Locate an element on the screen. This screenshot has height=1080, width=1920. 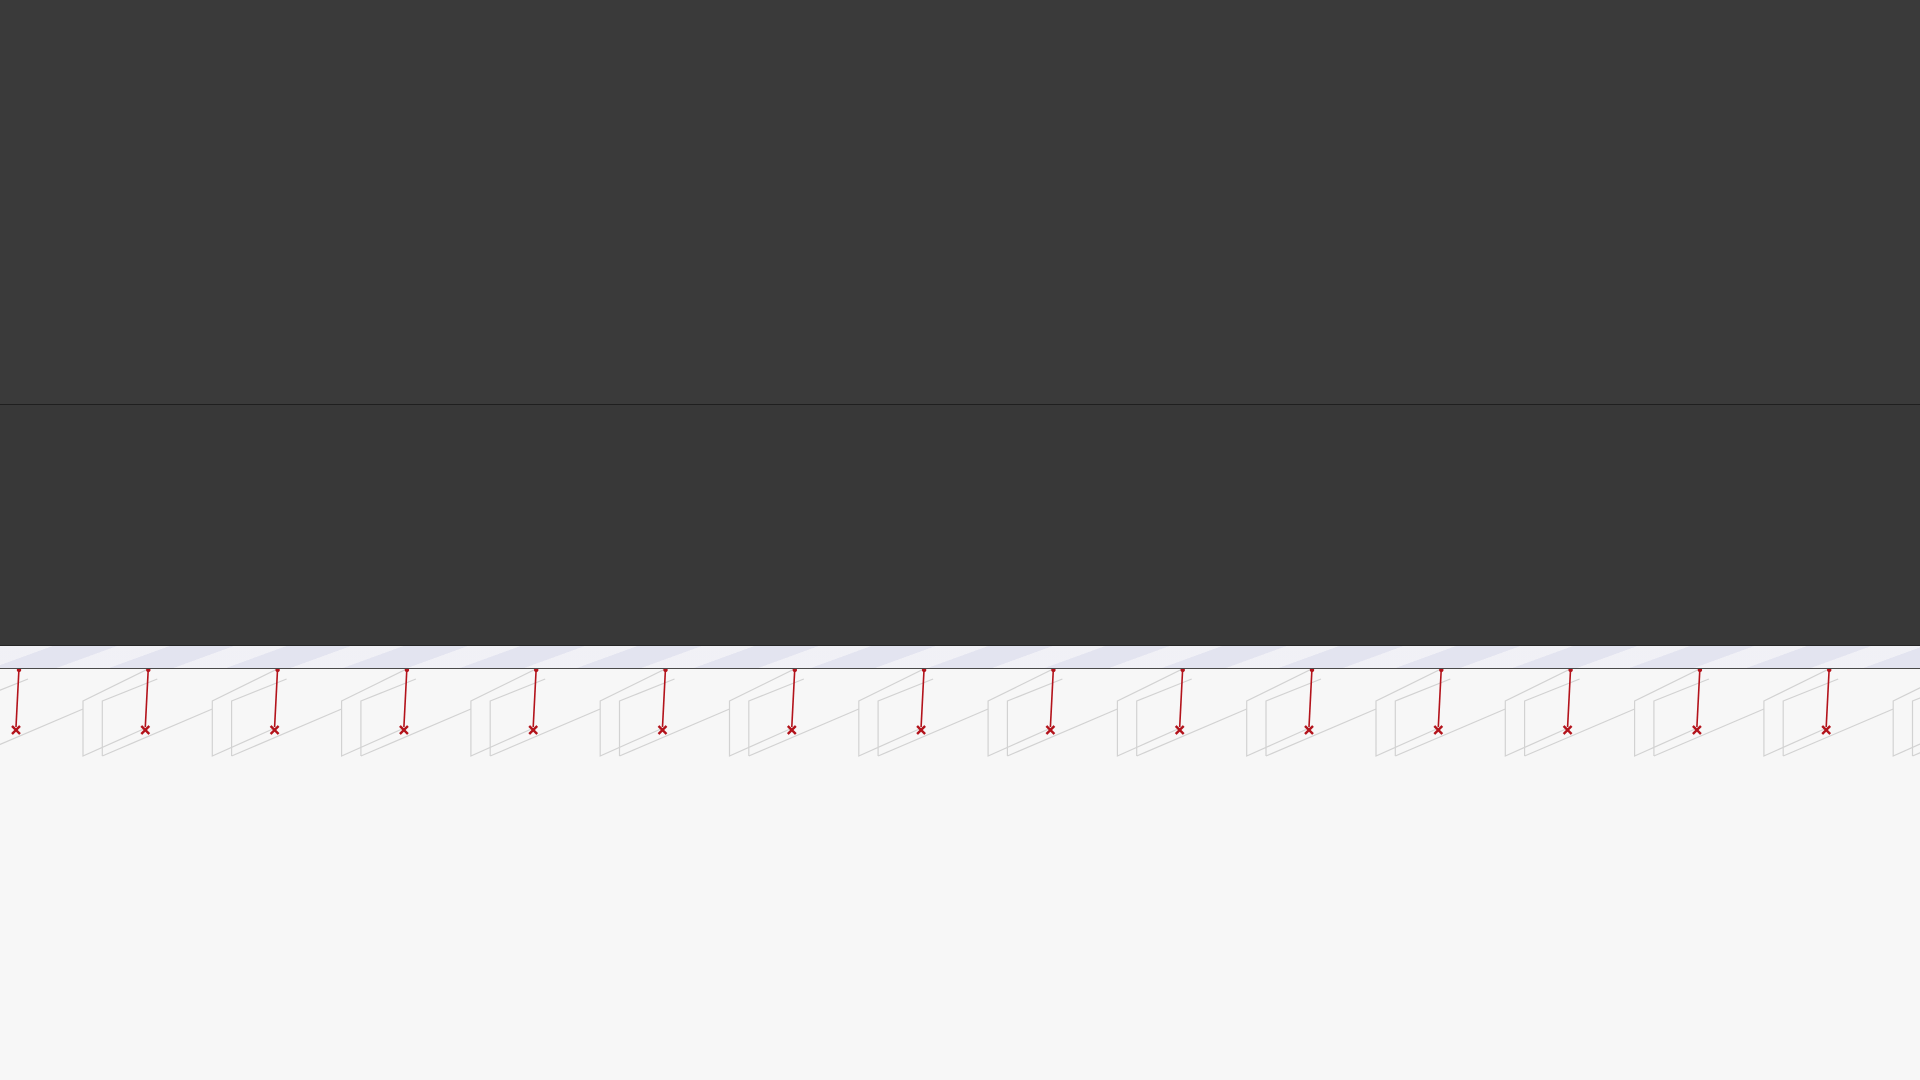
x-marker-icon is located at coordinates (16, 730).